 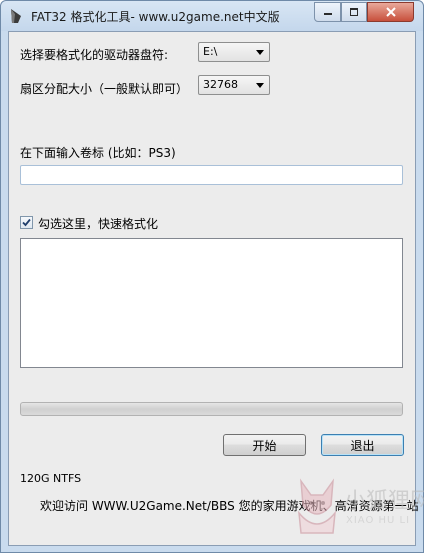 What do you see at coordinates (234, 52) in the screenshot?
I see `drive-select: E:\` at bounding box center [234, 52].